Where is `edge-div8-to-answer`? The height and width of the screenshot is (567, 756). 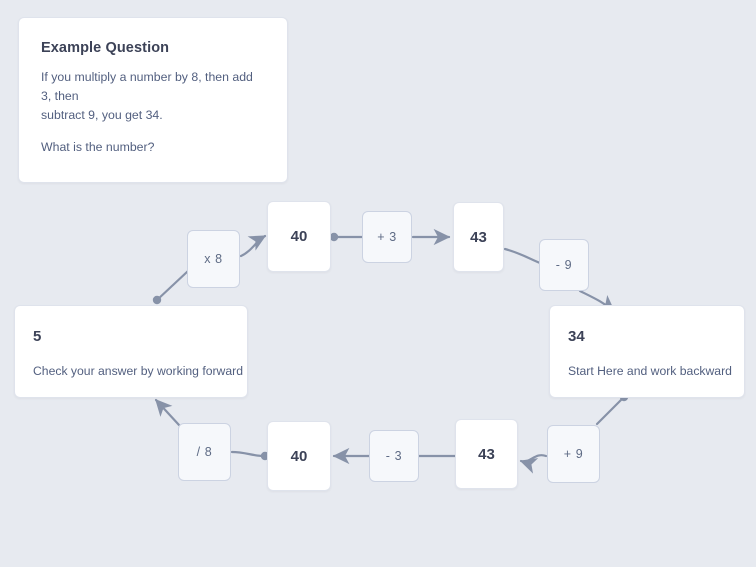
edge-div8-to-answer is located at coordinates (167, 412).